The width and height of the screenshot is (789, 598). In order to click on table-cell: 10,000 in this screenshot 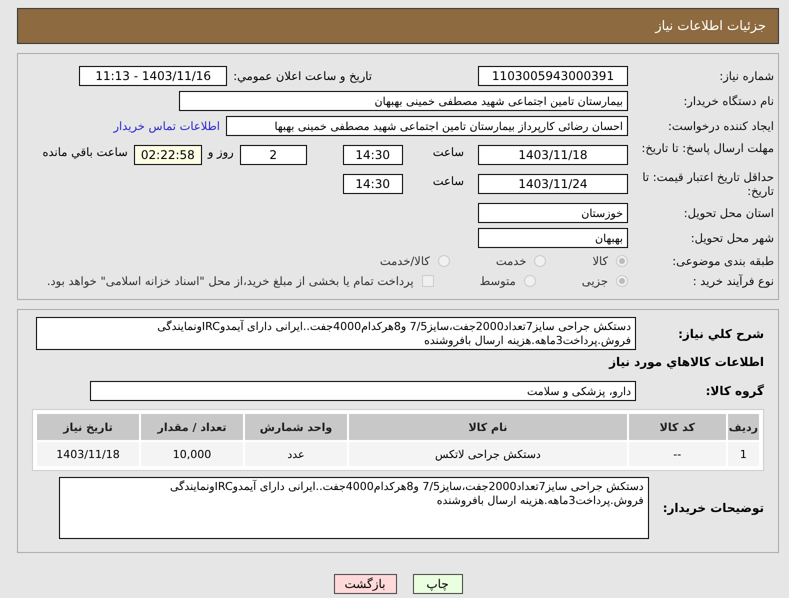, I will do `click(192, 454)`.